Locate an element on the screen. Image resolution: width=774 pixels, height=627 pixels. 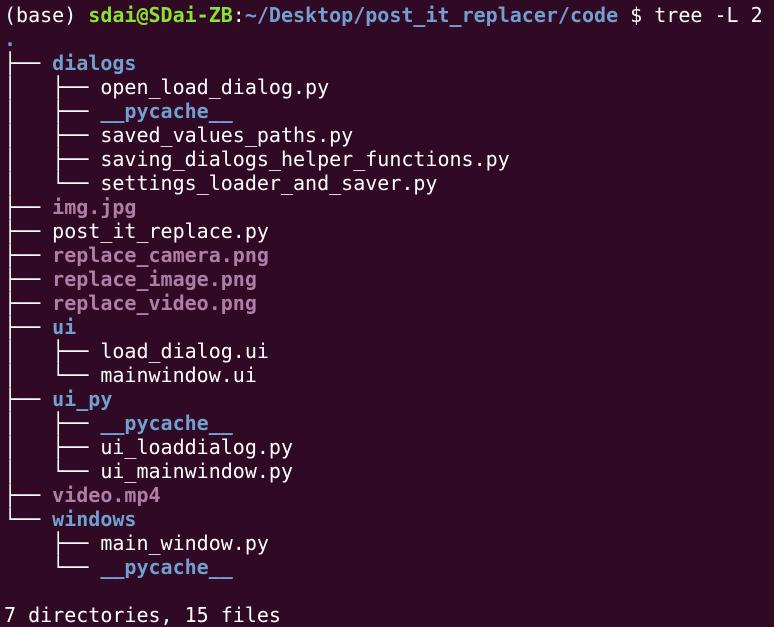
tree-entry: └── windows is located at coordinates (389, 519).